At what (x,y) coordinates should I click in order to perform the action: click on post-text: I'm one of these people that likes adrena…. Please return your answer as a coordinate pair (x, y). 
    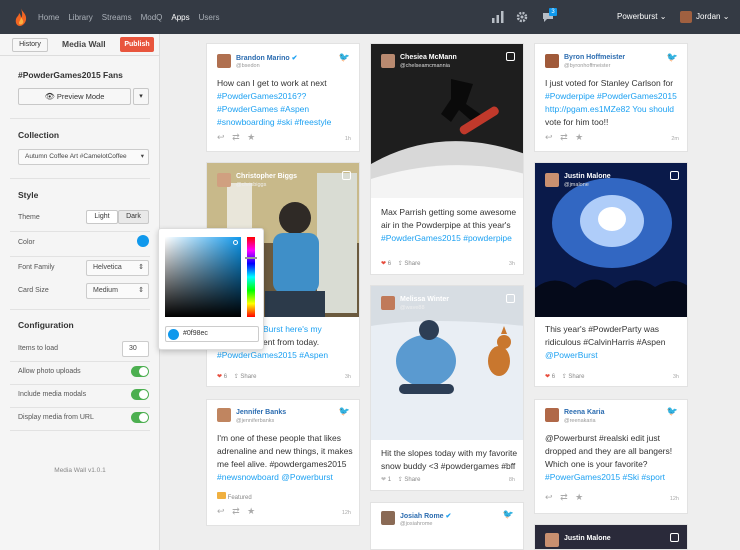
    Looking at the image, I should click on (285, 457).